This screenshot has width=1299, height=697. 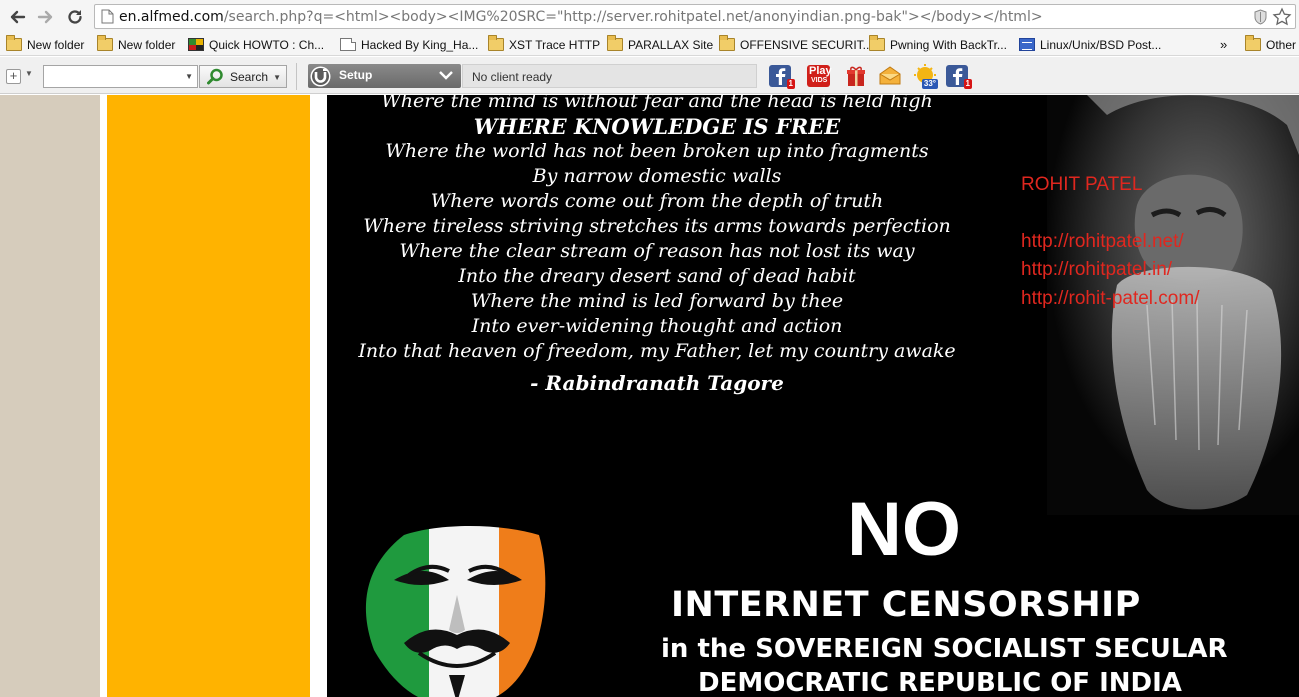 I want to click on client-status-field: No client ready, so click(x=609, y=76).